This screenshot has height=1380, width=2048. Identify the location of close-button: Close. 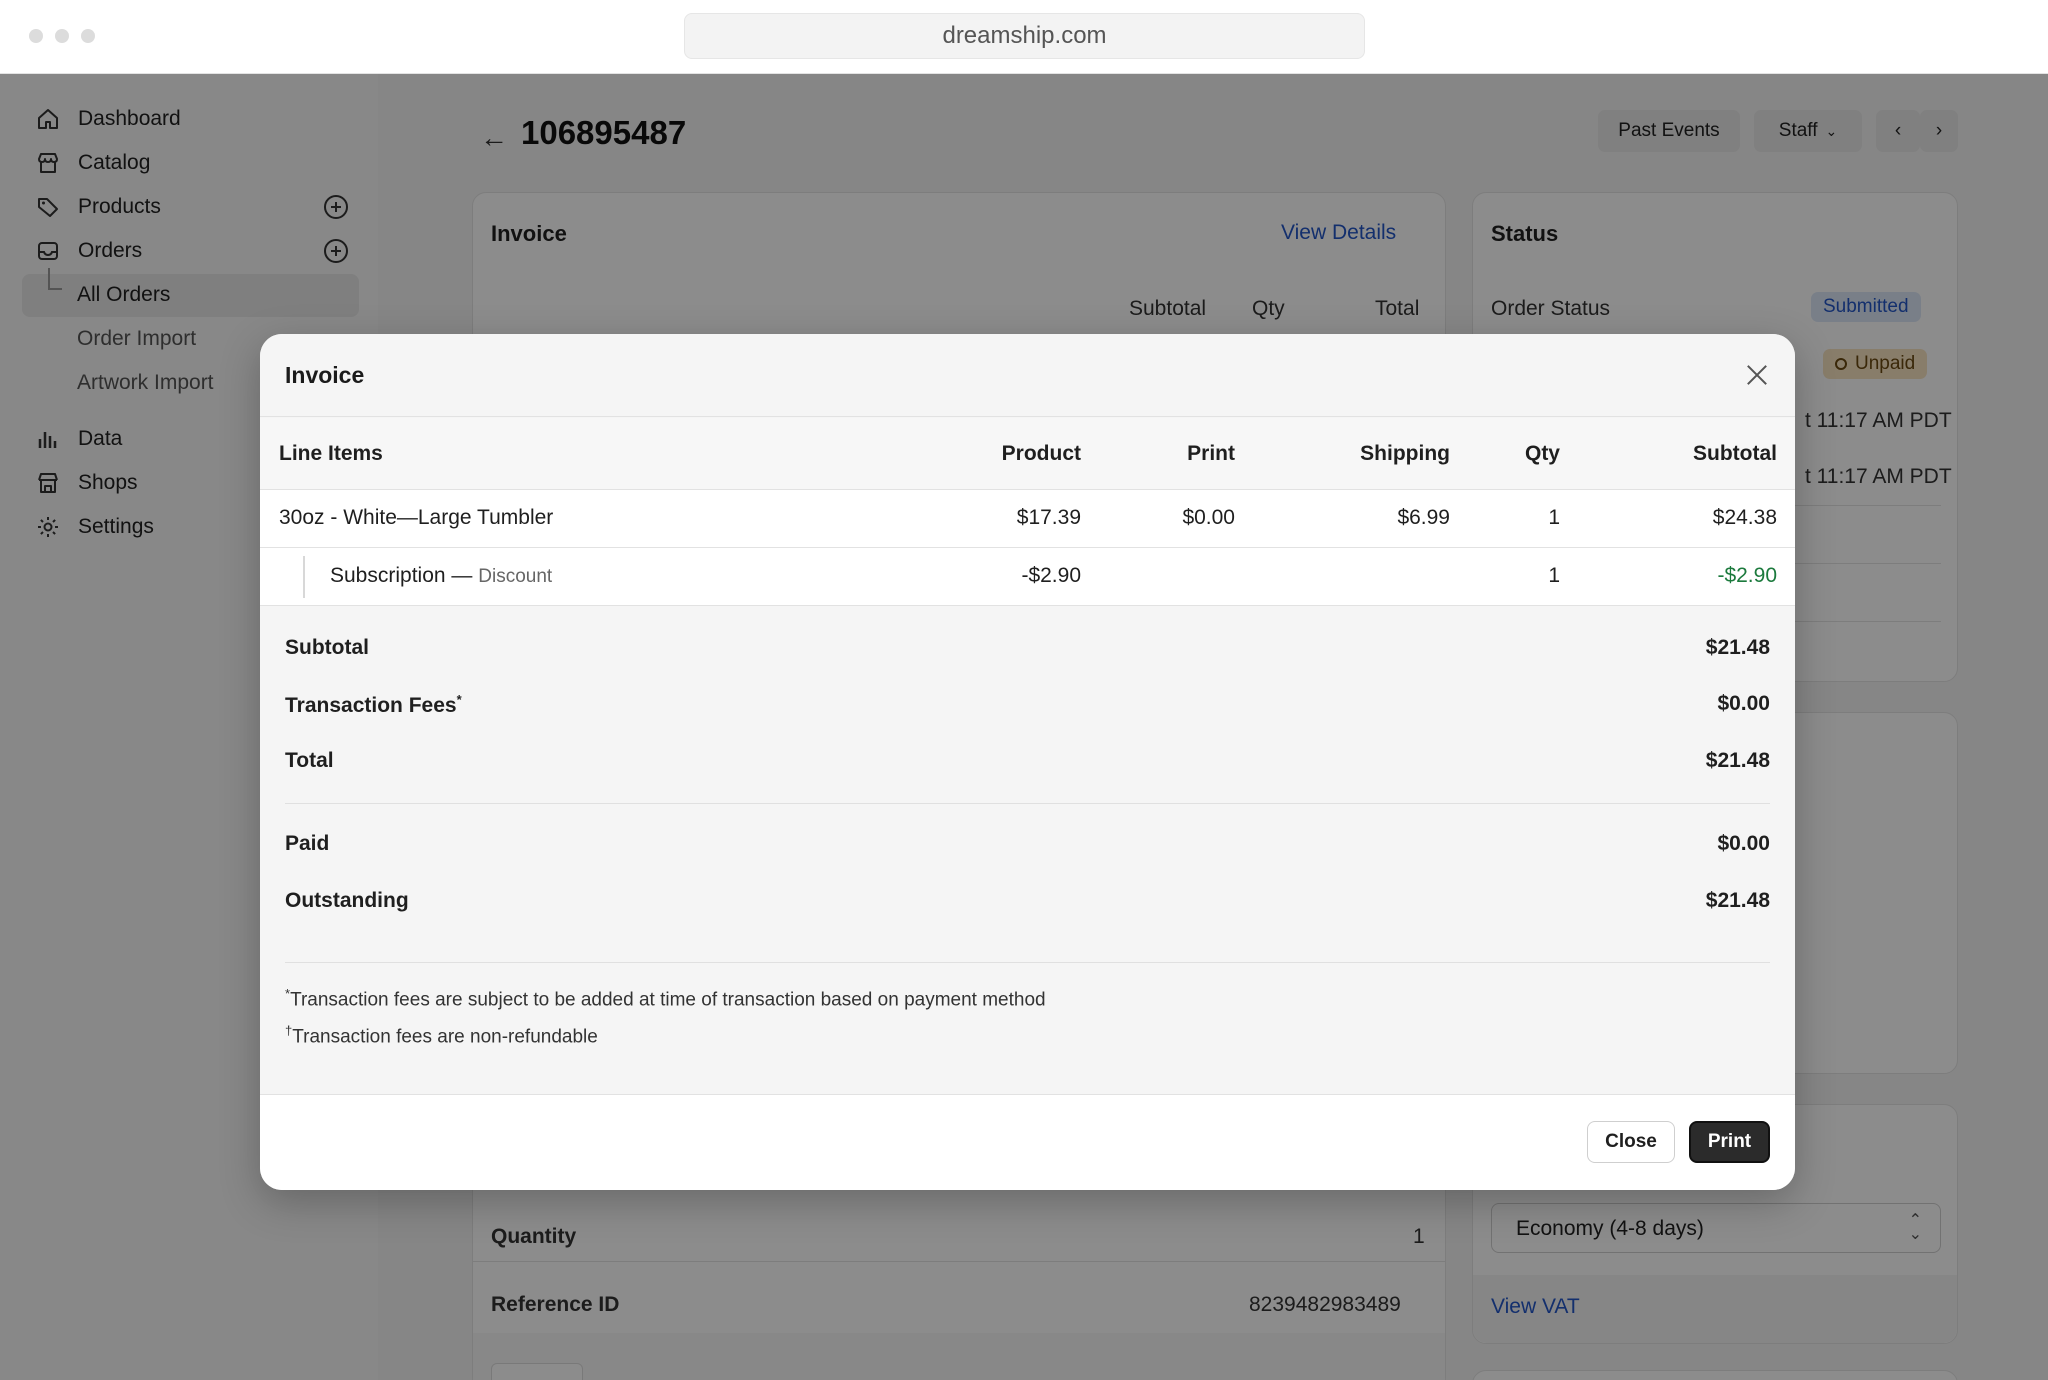
(1631, 1142).